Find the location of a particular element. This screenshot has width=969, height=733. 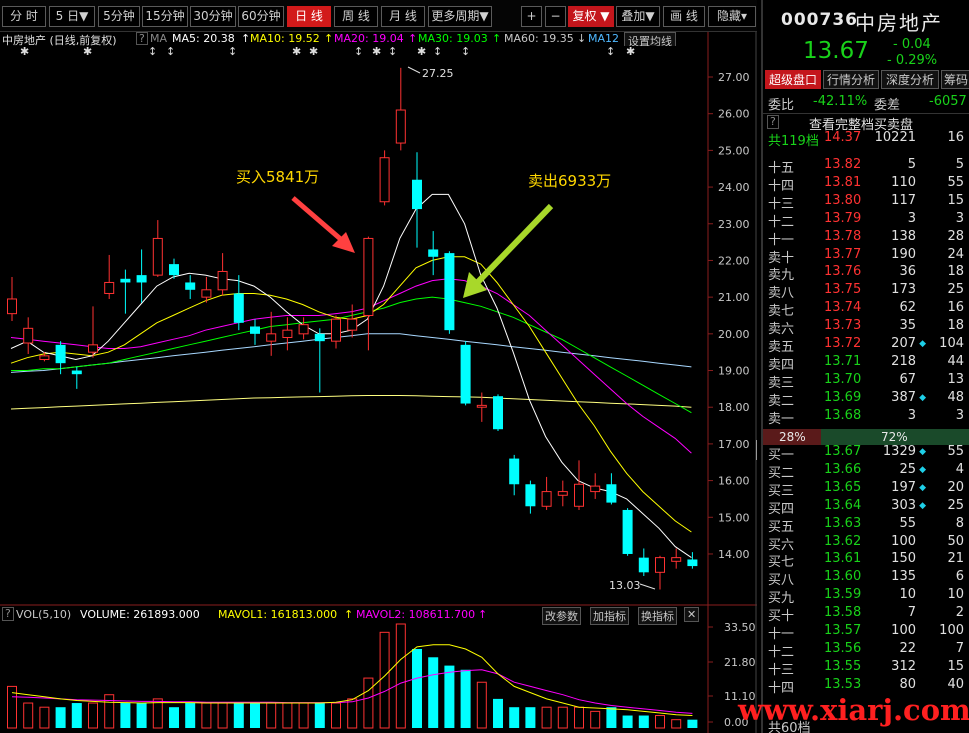

level-label: 买一 is located at coordinates (781, 455).